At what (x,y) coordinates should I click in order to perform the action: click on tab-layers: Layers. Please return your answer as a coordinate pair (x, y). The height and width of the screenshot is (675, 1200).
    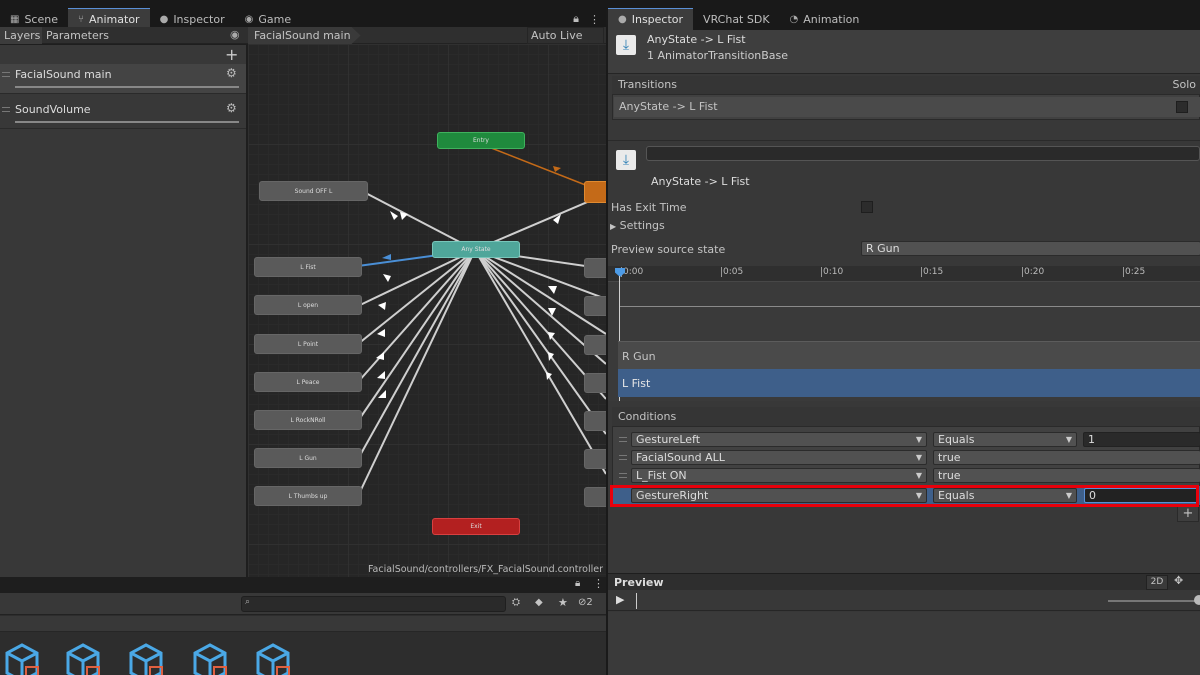
    Looking at the image, I should click on (21, 35).